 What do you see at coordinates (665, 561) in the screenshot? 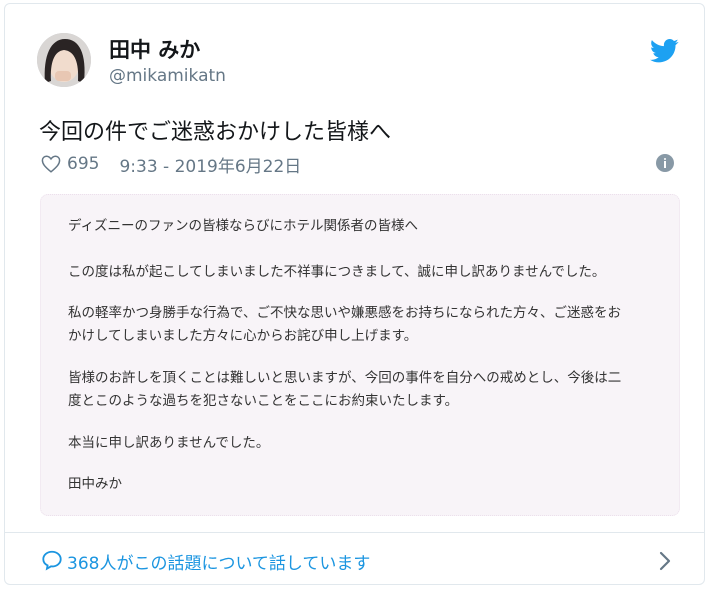
I see `chevron-right-icon` at bounding box center [665, 561].